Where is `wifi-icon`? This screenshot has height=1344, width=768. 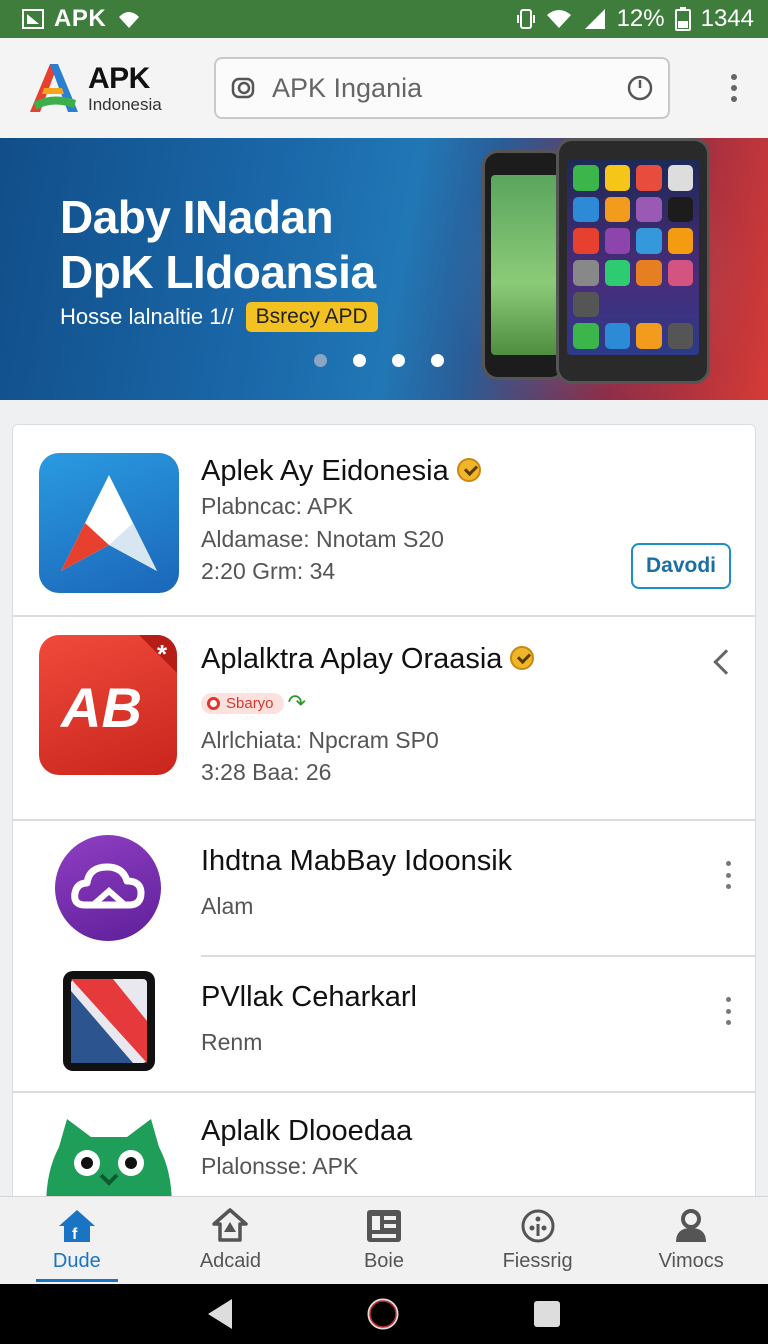 wifi-icon is located at coordinates (129, 20).